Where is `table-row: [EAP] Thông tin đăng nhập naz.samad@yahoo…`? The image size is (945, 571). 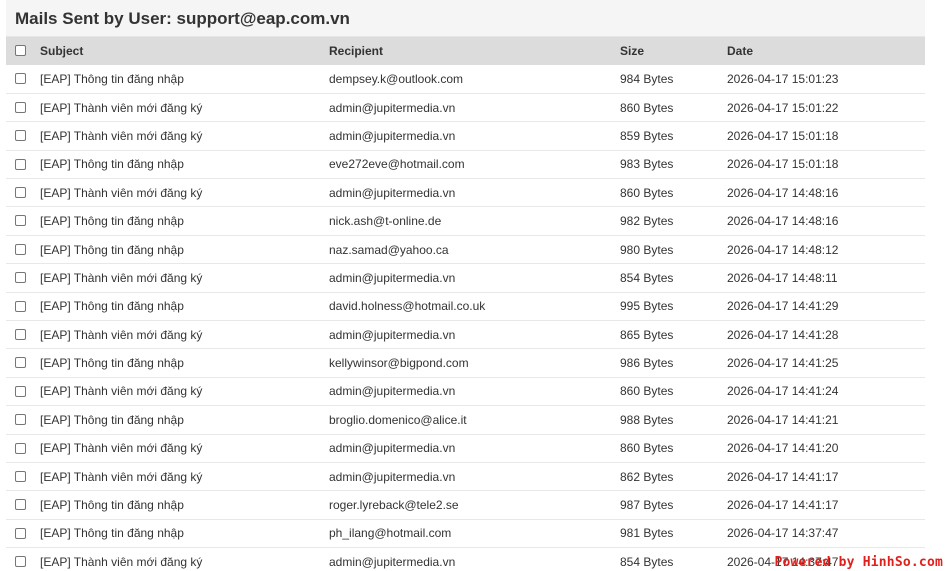 table-row: [EAP] Thông tin đăng nhập naz.samad@yahoo… is located at coordinates (465, 249).